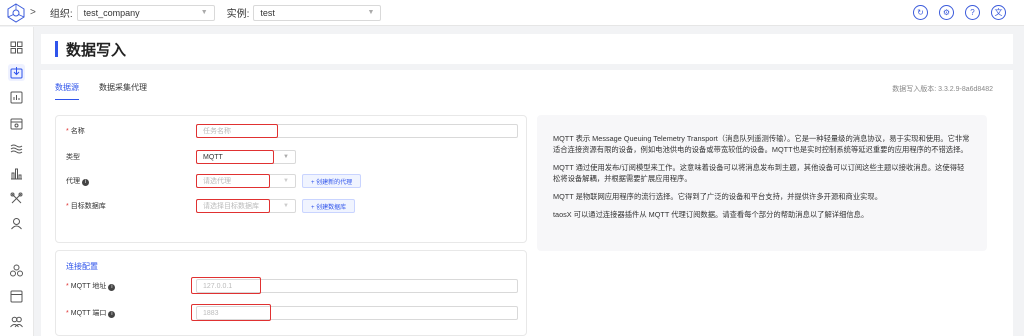 The image size is (1024, 336). I want to click on agent-select-placeholder: 请选代理, so click(217, 181).